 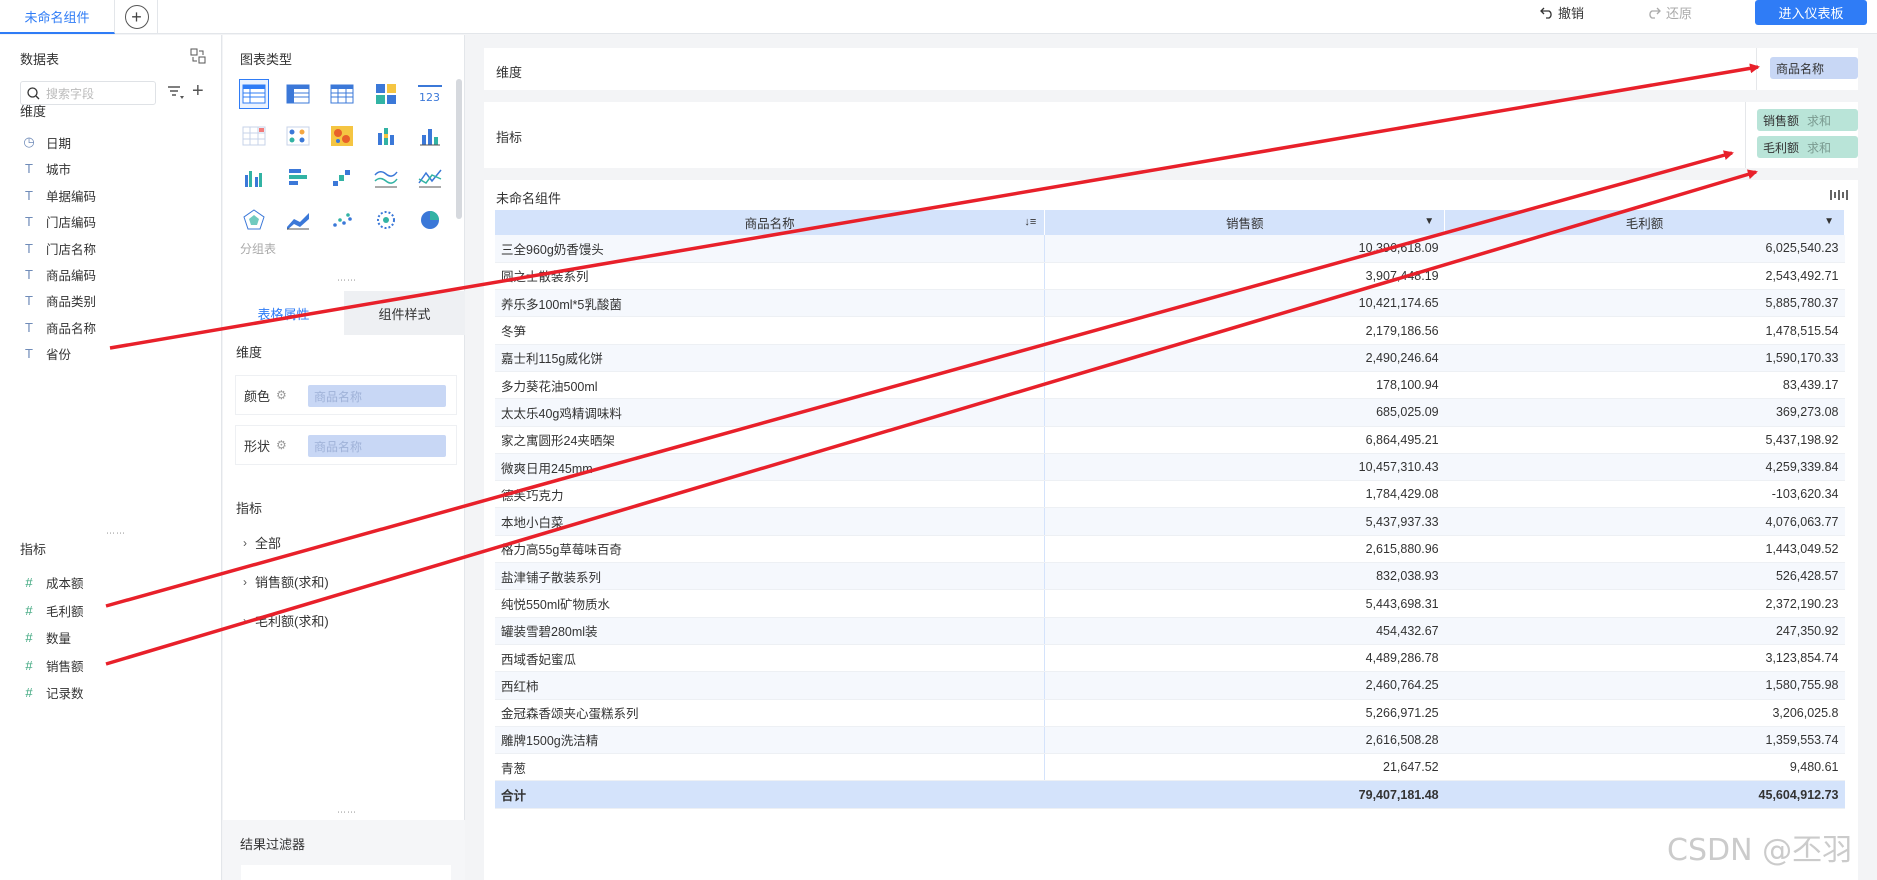 I want to click on dimension-drop-zone: 维度 商品名称, so click(x=1171, y=69).